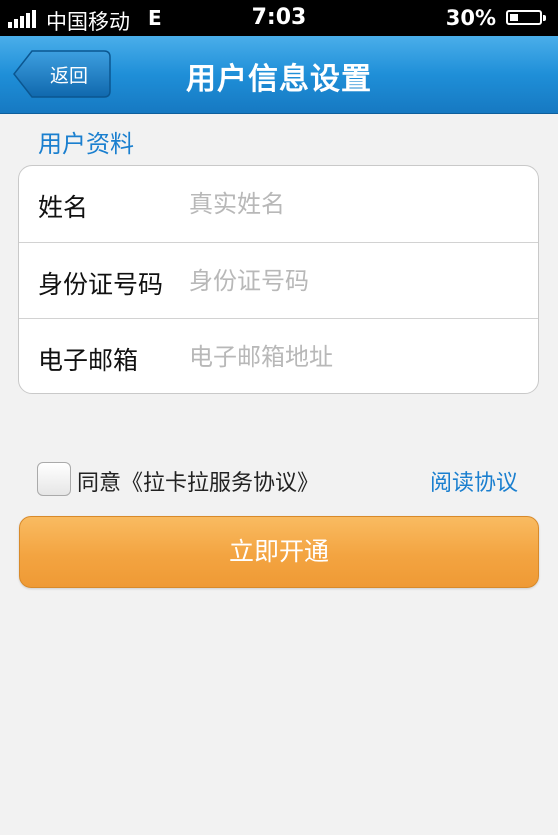 Image resolution: width=558 pixels, height=835 pixels. What do you see at coordinates (354, 357) in the screenshot?
I see `email-input` at bounding box center [354, 357].